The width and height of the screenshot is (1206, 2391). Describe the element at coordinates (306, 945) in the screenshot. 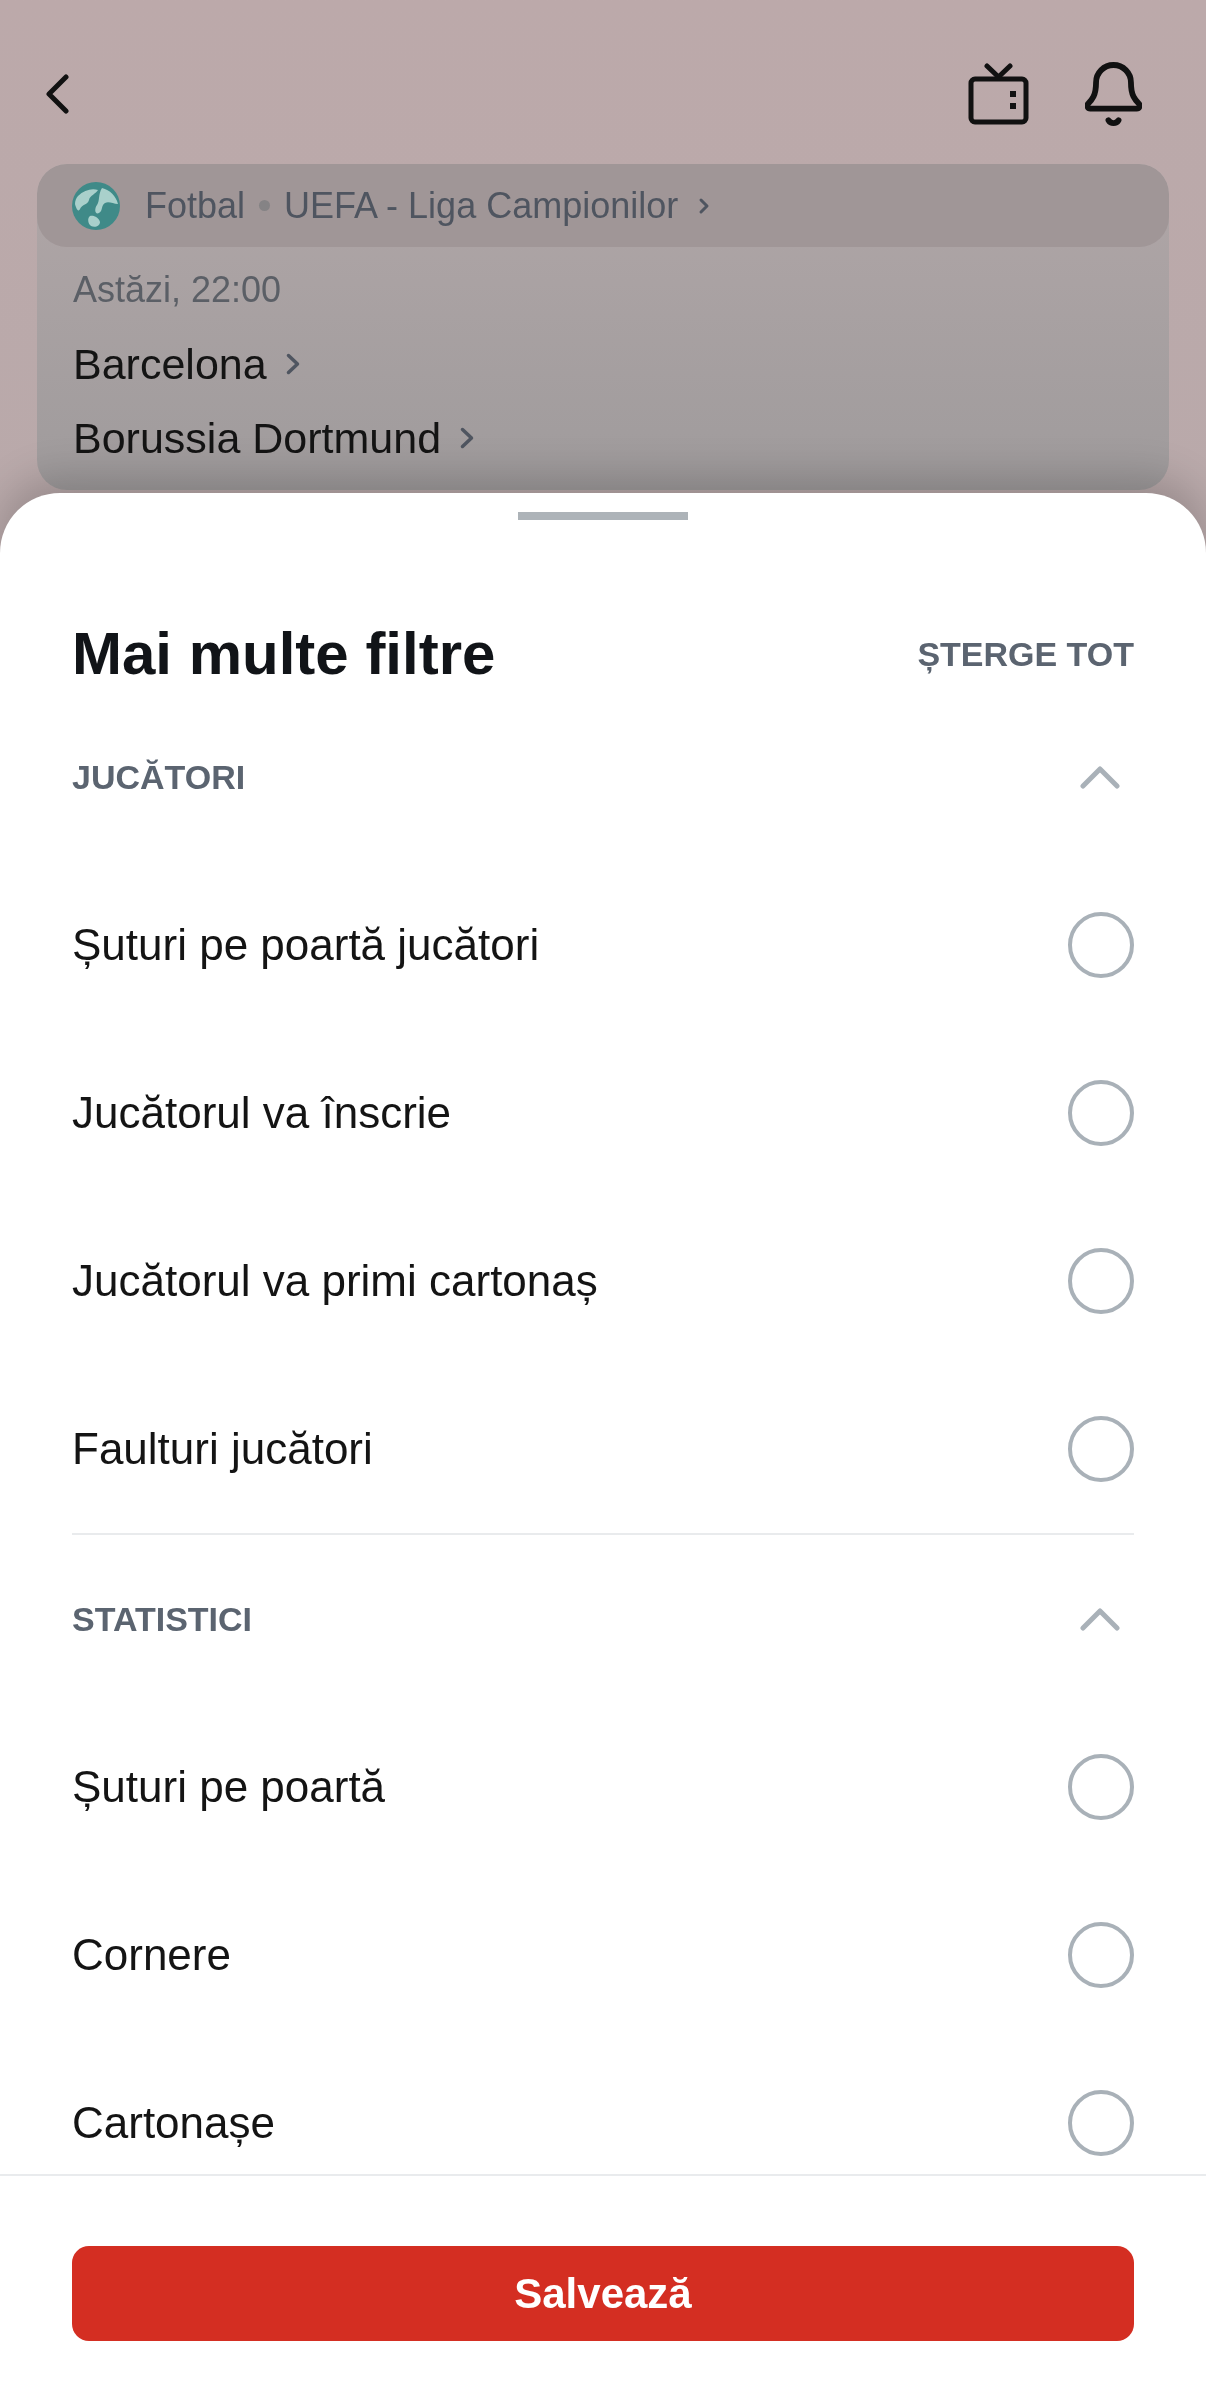

I see `filter-option-label: Șuturi pe poartă jucători` at that location.